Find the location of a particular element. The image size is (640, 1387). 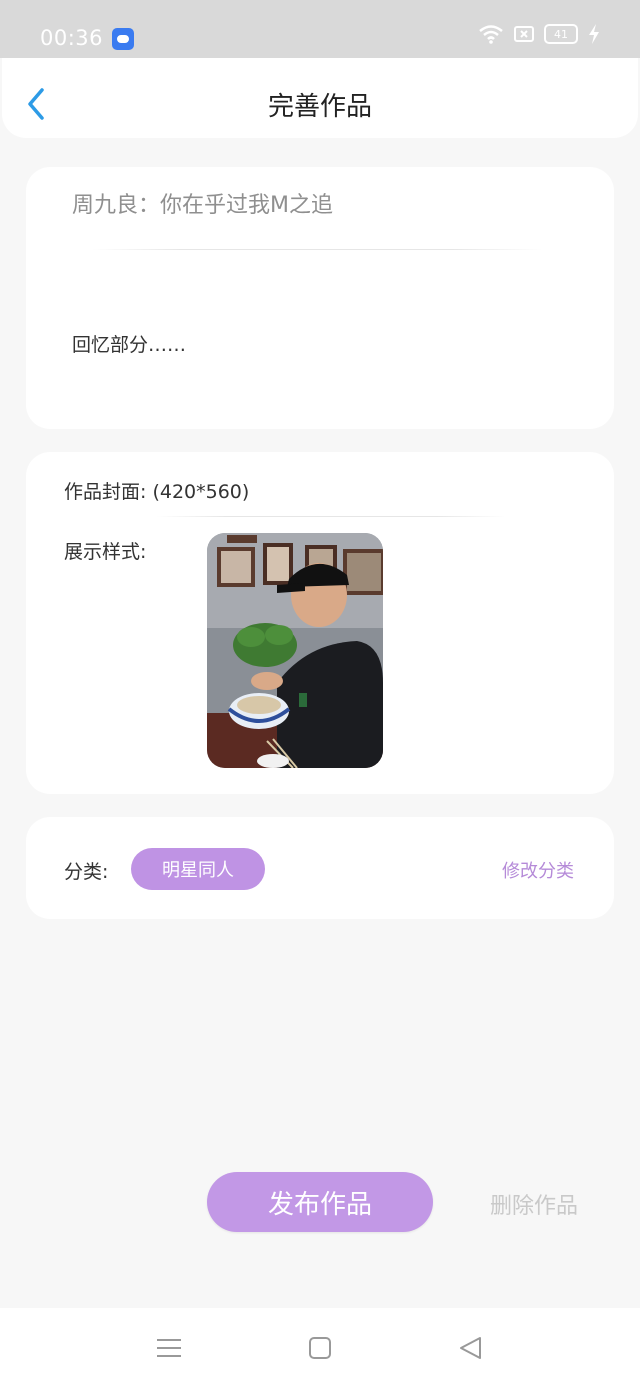

home-icon is located at coordinates (320, 1348).